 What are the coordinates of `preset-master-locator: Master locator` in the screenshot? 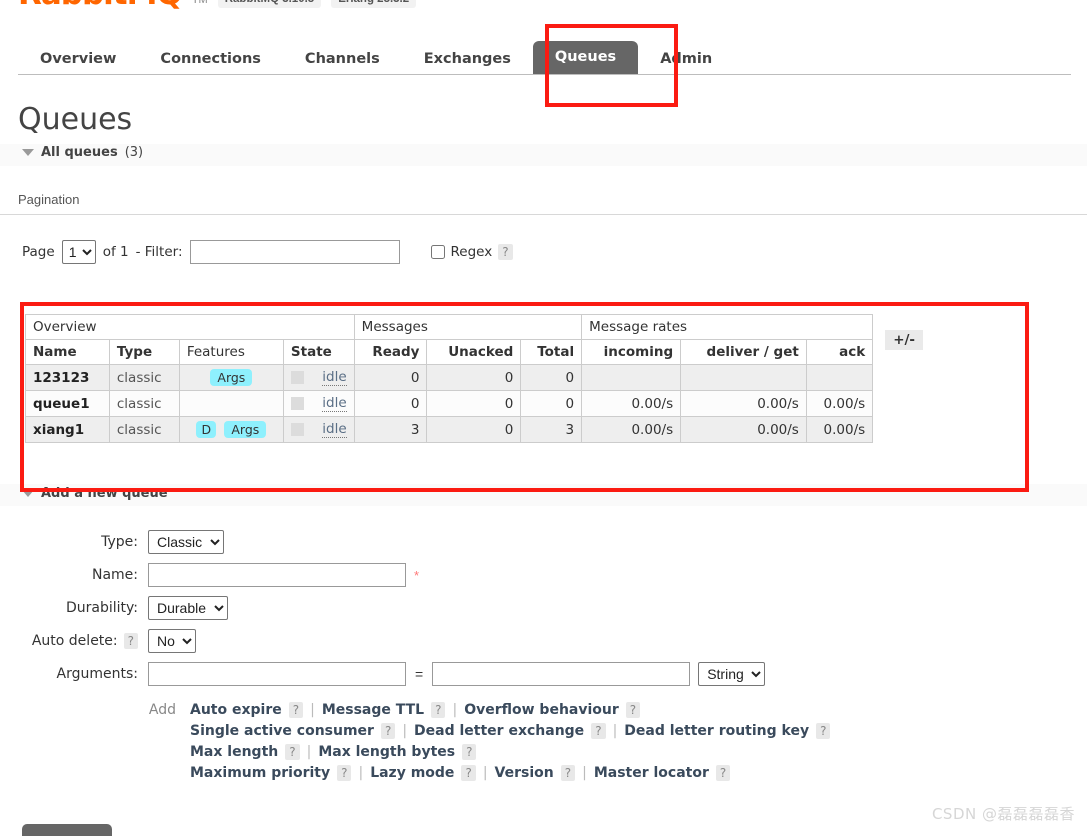 It's located at (651, 773).